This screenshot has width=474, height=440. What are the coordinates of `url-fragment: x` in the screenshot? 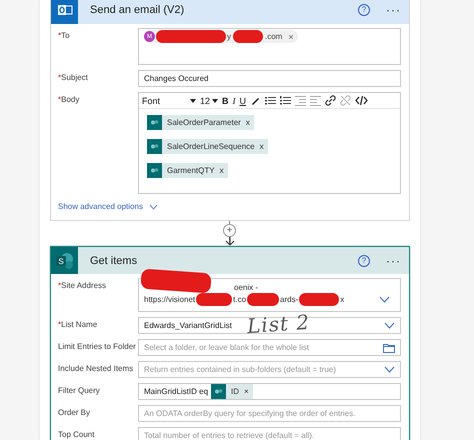 It's located at (342, 299).